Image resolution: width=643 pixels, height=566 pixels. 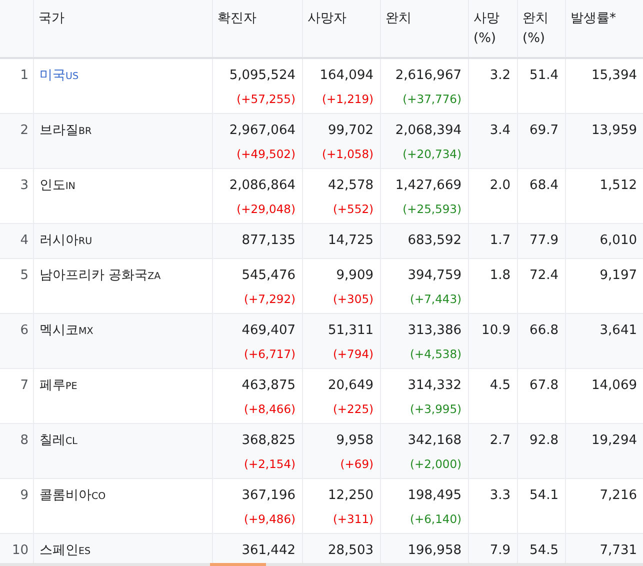 I want to click on change-text: (+9,486), so click(x=270, y=519).